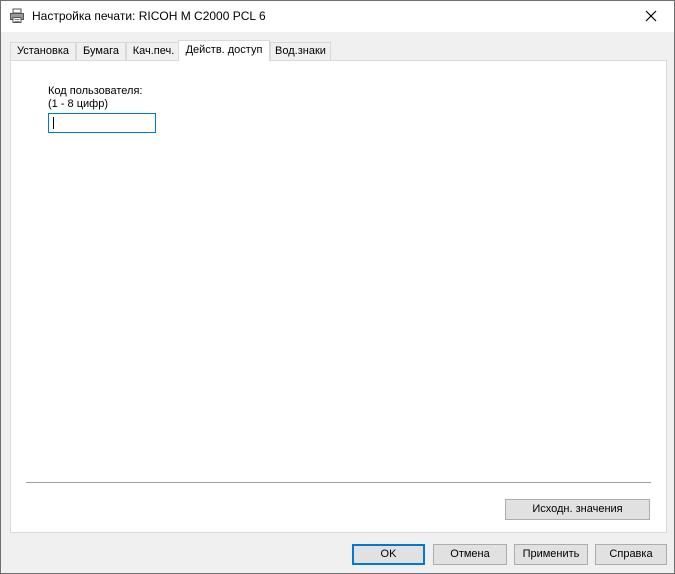  Describe the element at coordinates (551, 554) in the screenshot. I see `apply-button: Применить` at that location.